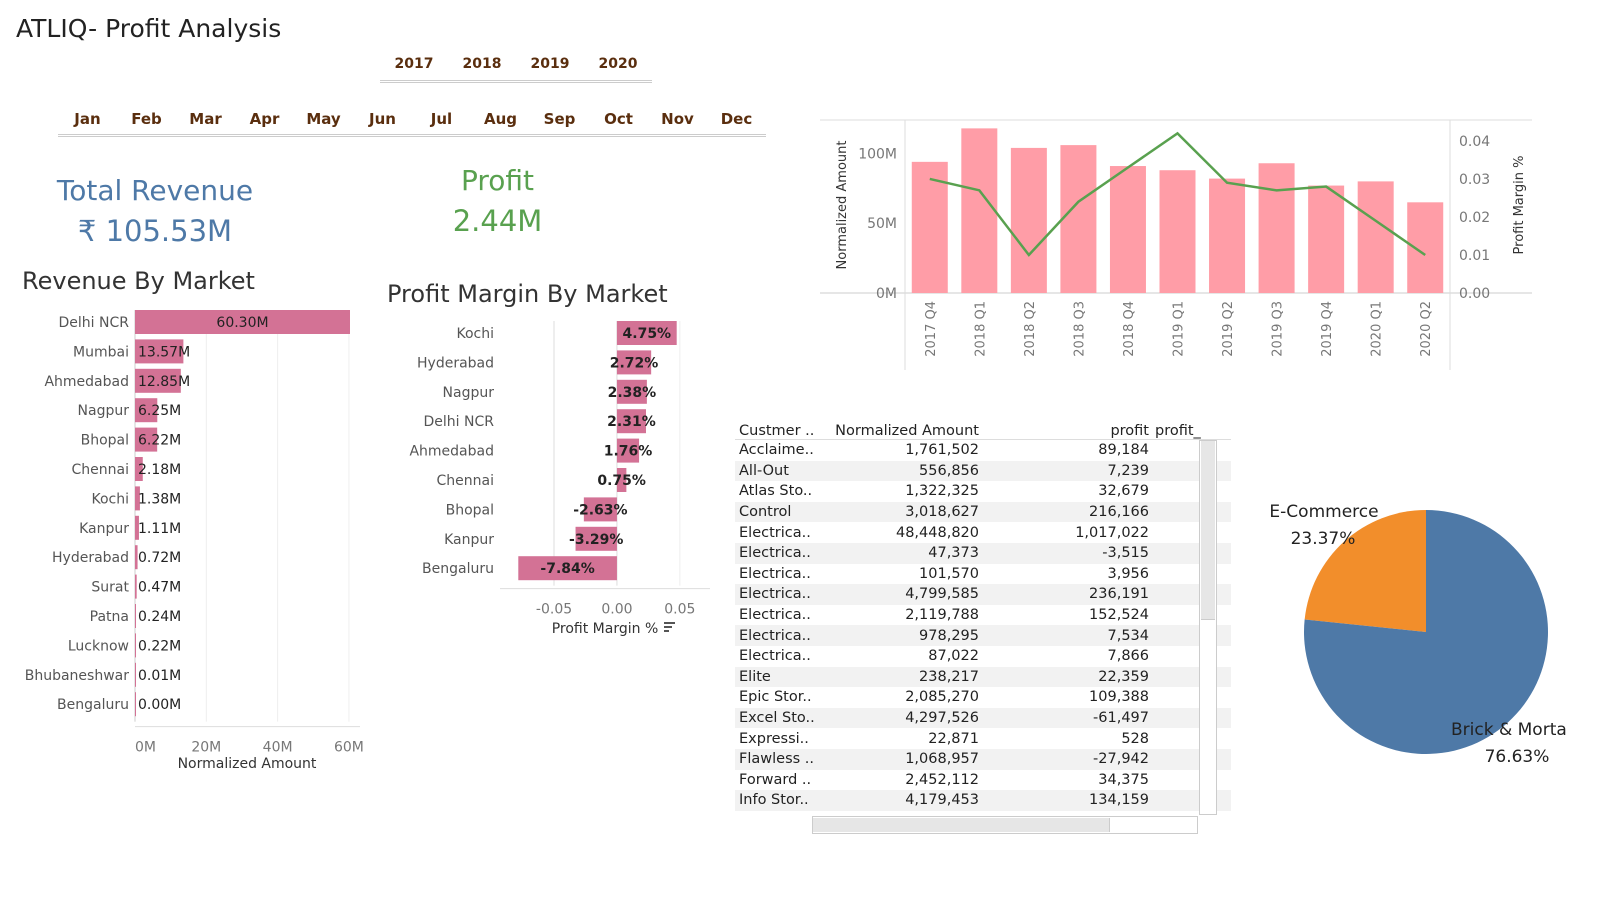  Describe the element at coordinates (842, 205) in the screenshot. I see `quarterly-y-axis-label: Normalized Amount` at that location.